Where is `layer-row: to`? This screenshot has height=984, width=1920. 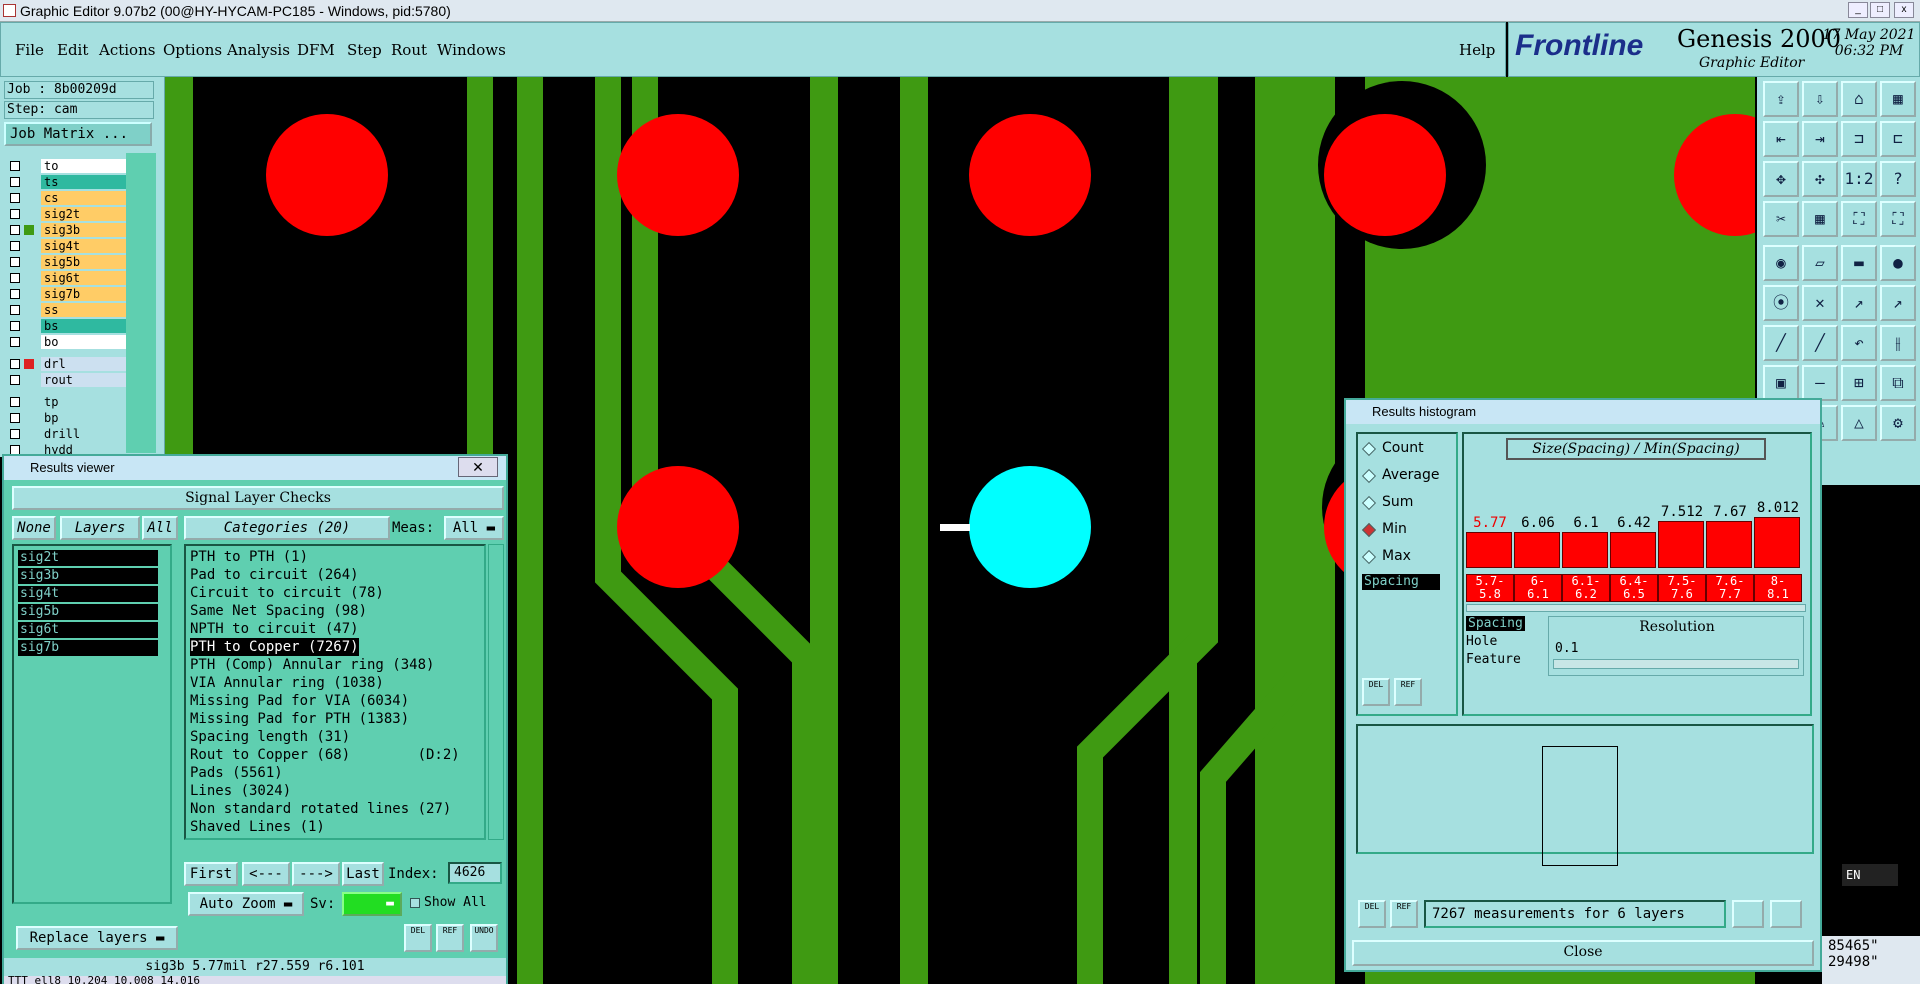 layer-row: to is located at coordinates (67, 166).